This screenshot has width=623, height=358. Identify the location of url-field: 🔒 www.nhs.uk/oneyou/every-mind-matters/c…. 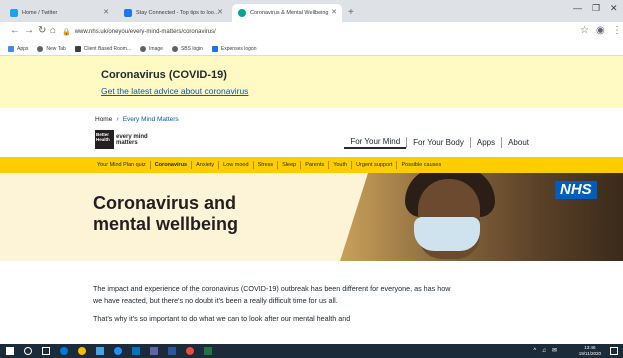
(312, 32).